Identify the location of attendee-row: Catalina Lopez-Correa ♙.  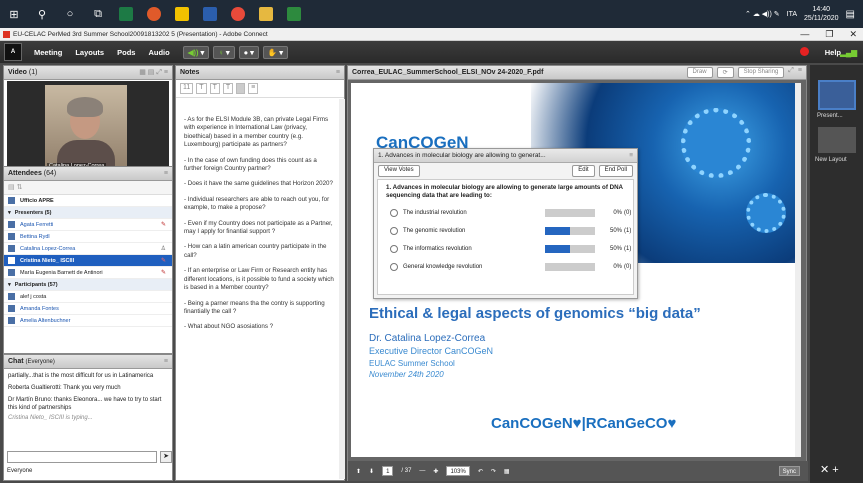
(88, 249).